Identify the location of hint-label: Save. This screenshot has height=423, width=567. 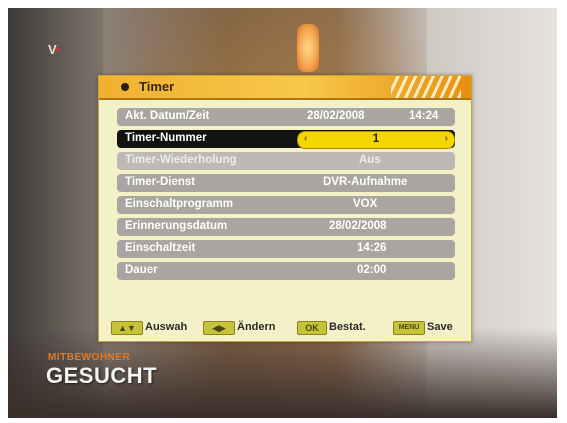
(440, 327).